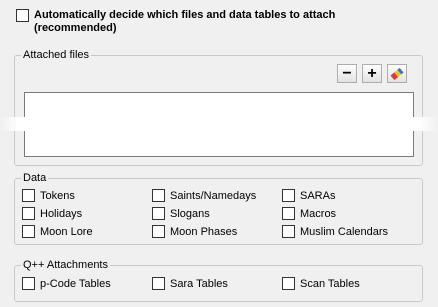  I want to click on clear-files-button, so click(397, 73).